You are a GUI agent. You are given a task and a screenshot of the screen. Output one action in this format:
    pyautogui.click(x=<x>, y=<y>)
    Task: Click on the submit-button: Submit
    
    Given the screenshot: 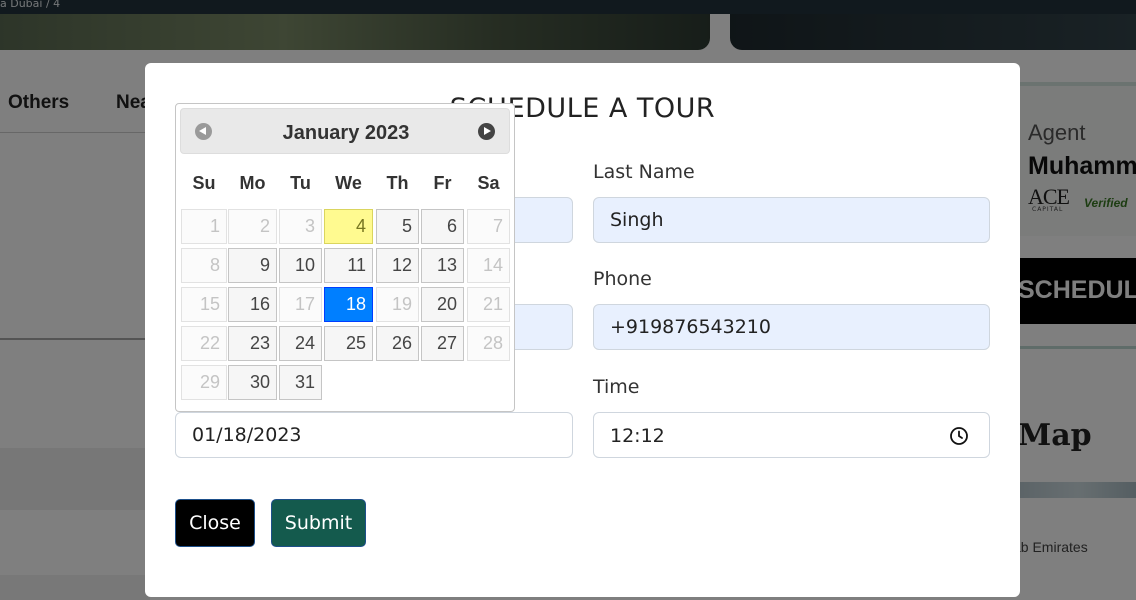 What is the action you would take?
    pyautogui.click(x=318, y=523)
    